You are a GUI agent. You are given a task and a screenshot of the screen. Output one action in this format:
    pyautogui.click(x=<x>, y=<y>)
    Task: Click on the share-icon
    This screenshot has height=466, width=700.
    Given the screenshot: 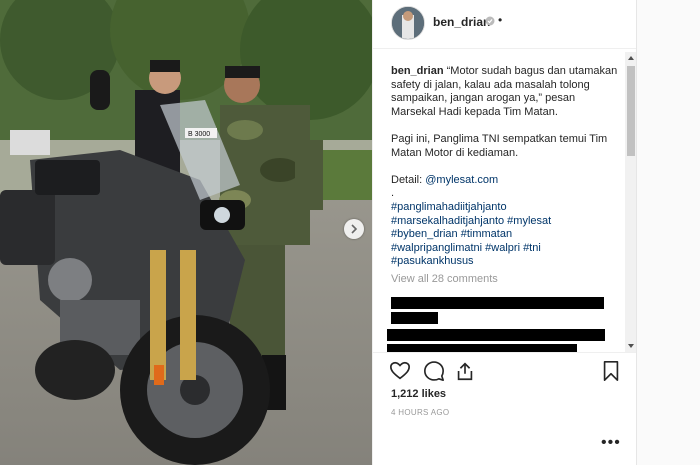 What is the action you would take?
    pyautogui.click(x=465, y=371)
    